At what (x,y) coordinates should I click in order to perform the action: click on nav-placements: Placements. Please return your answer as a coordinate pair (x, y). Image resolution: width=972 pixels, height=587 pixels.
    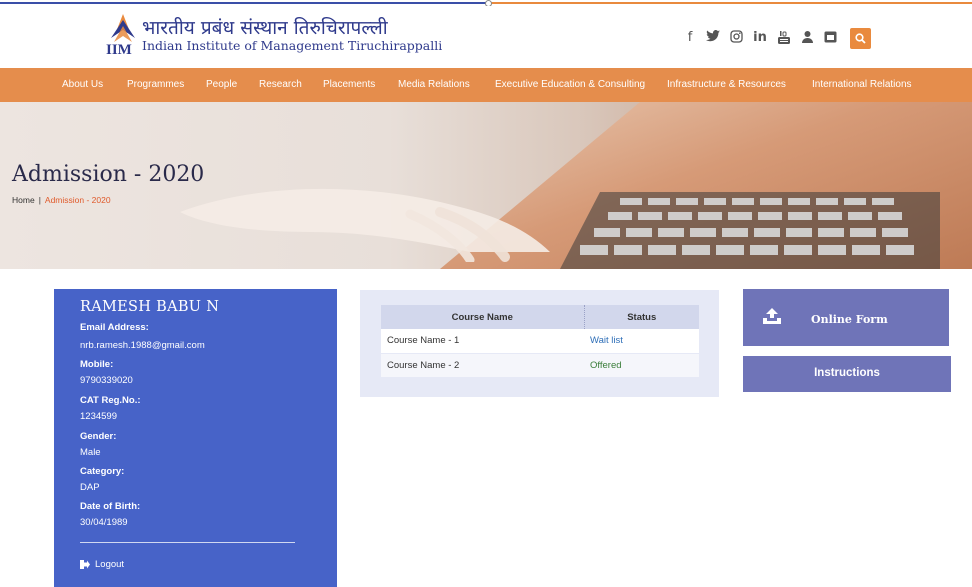
    Looking at the image, I should click on (349, 84).